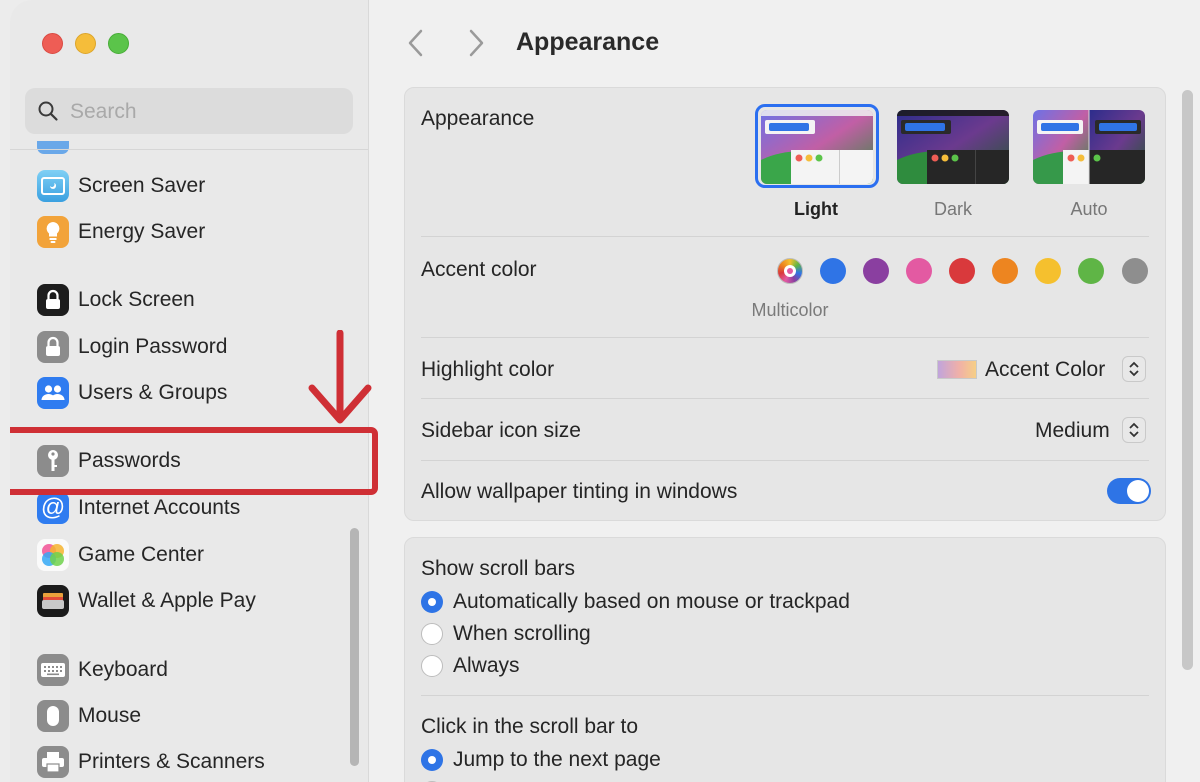 Image resolution: width=1200 pixels, height=782 pixels. Describe the element at coordinates (432, 666) in the screenshot. I see `radio-always` at that location.